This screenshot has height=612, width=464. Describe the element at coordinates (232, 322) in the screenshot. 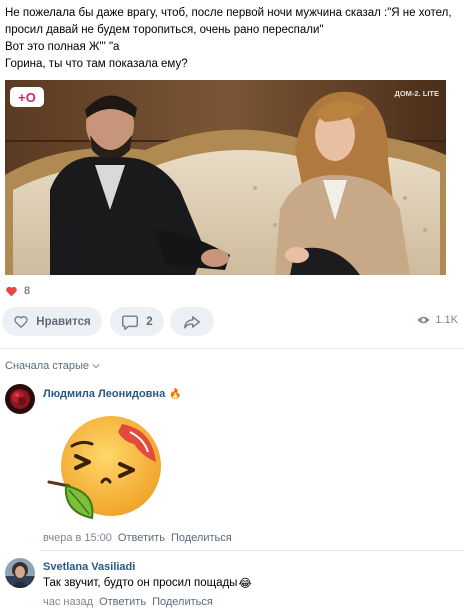

I see `post-actions: Нравится 2 1.1K` at that location.